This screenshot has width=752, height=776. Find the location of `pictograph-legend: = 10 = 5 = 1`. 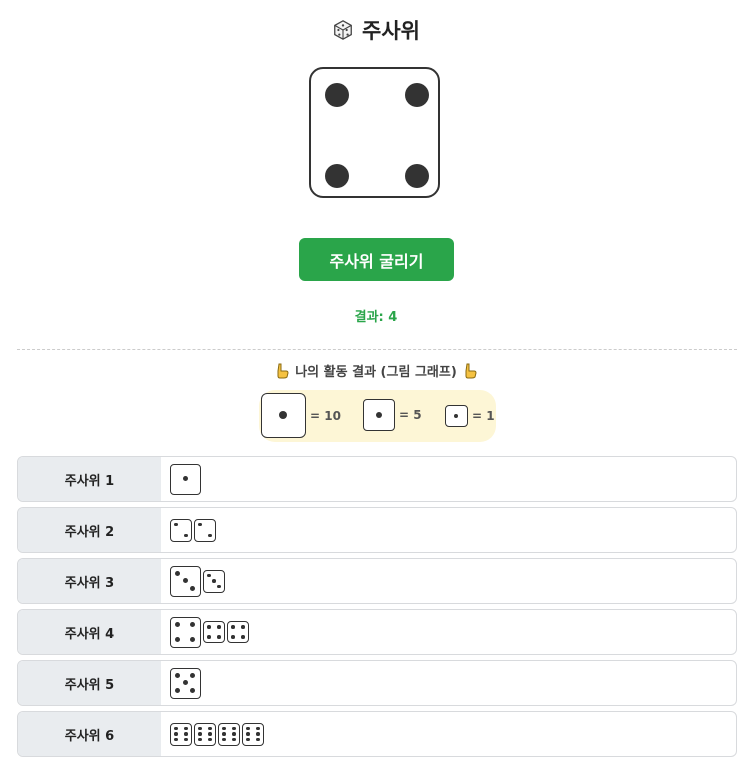

pictograph-legend: = 10 = 5 = 1 is located at coordinates (377, 416).